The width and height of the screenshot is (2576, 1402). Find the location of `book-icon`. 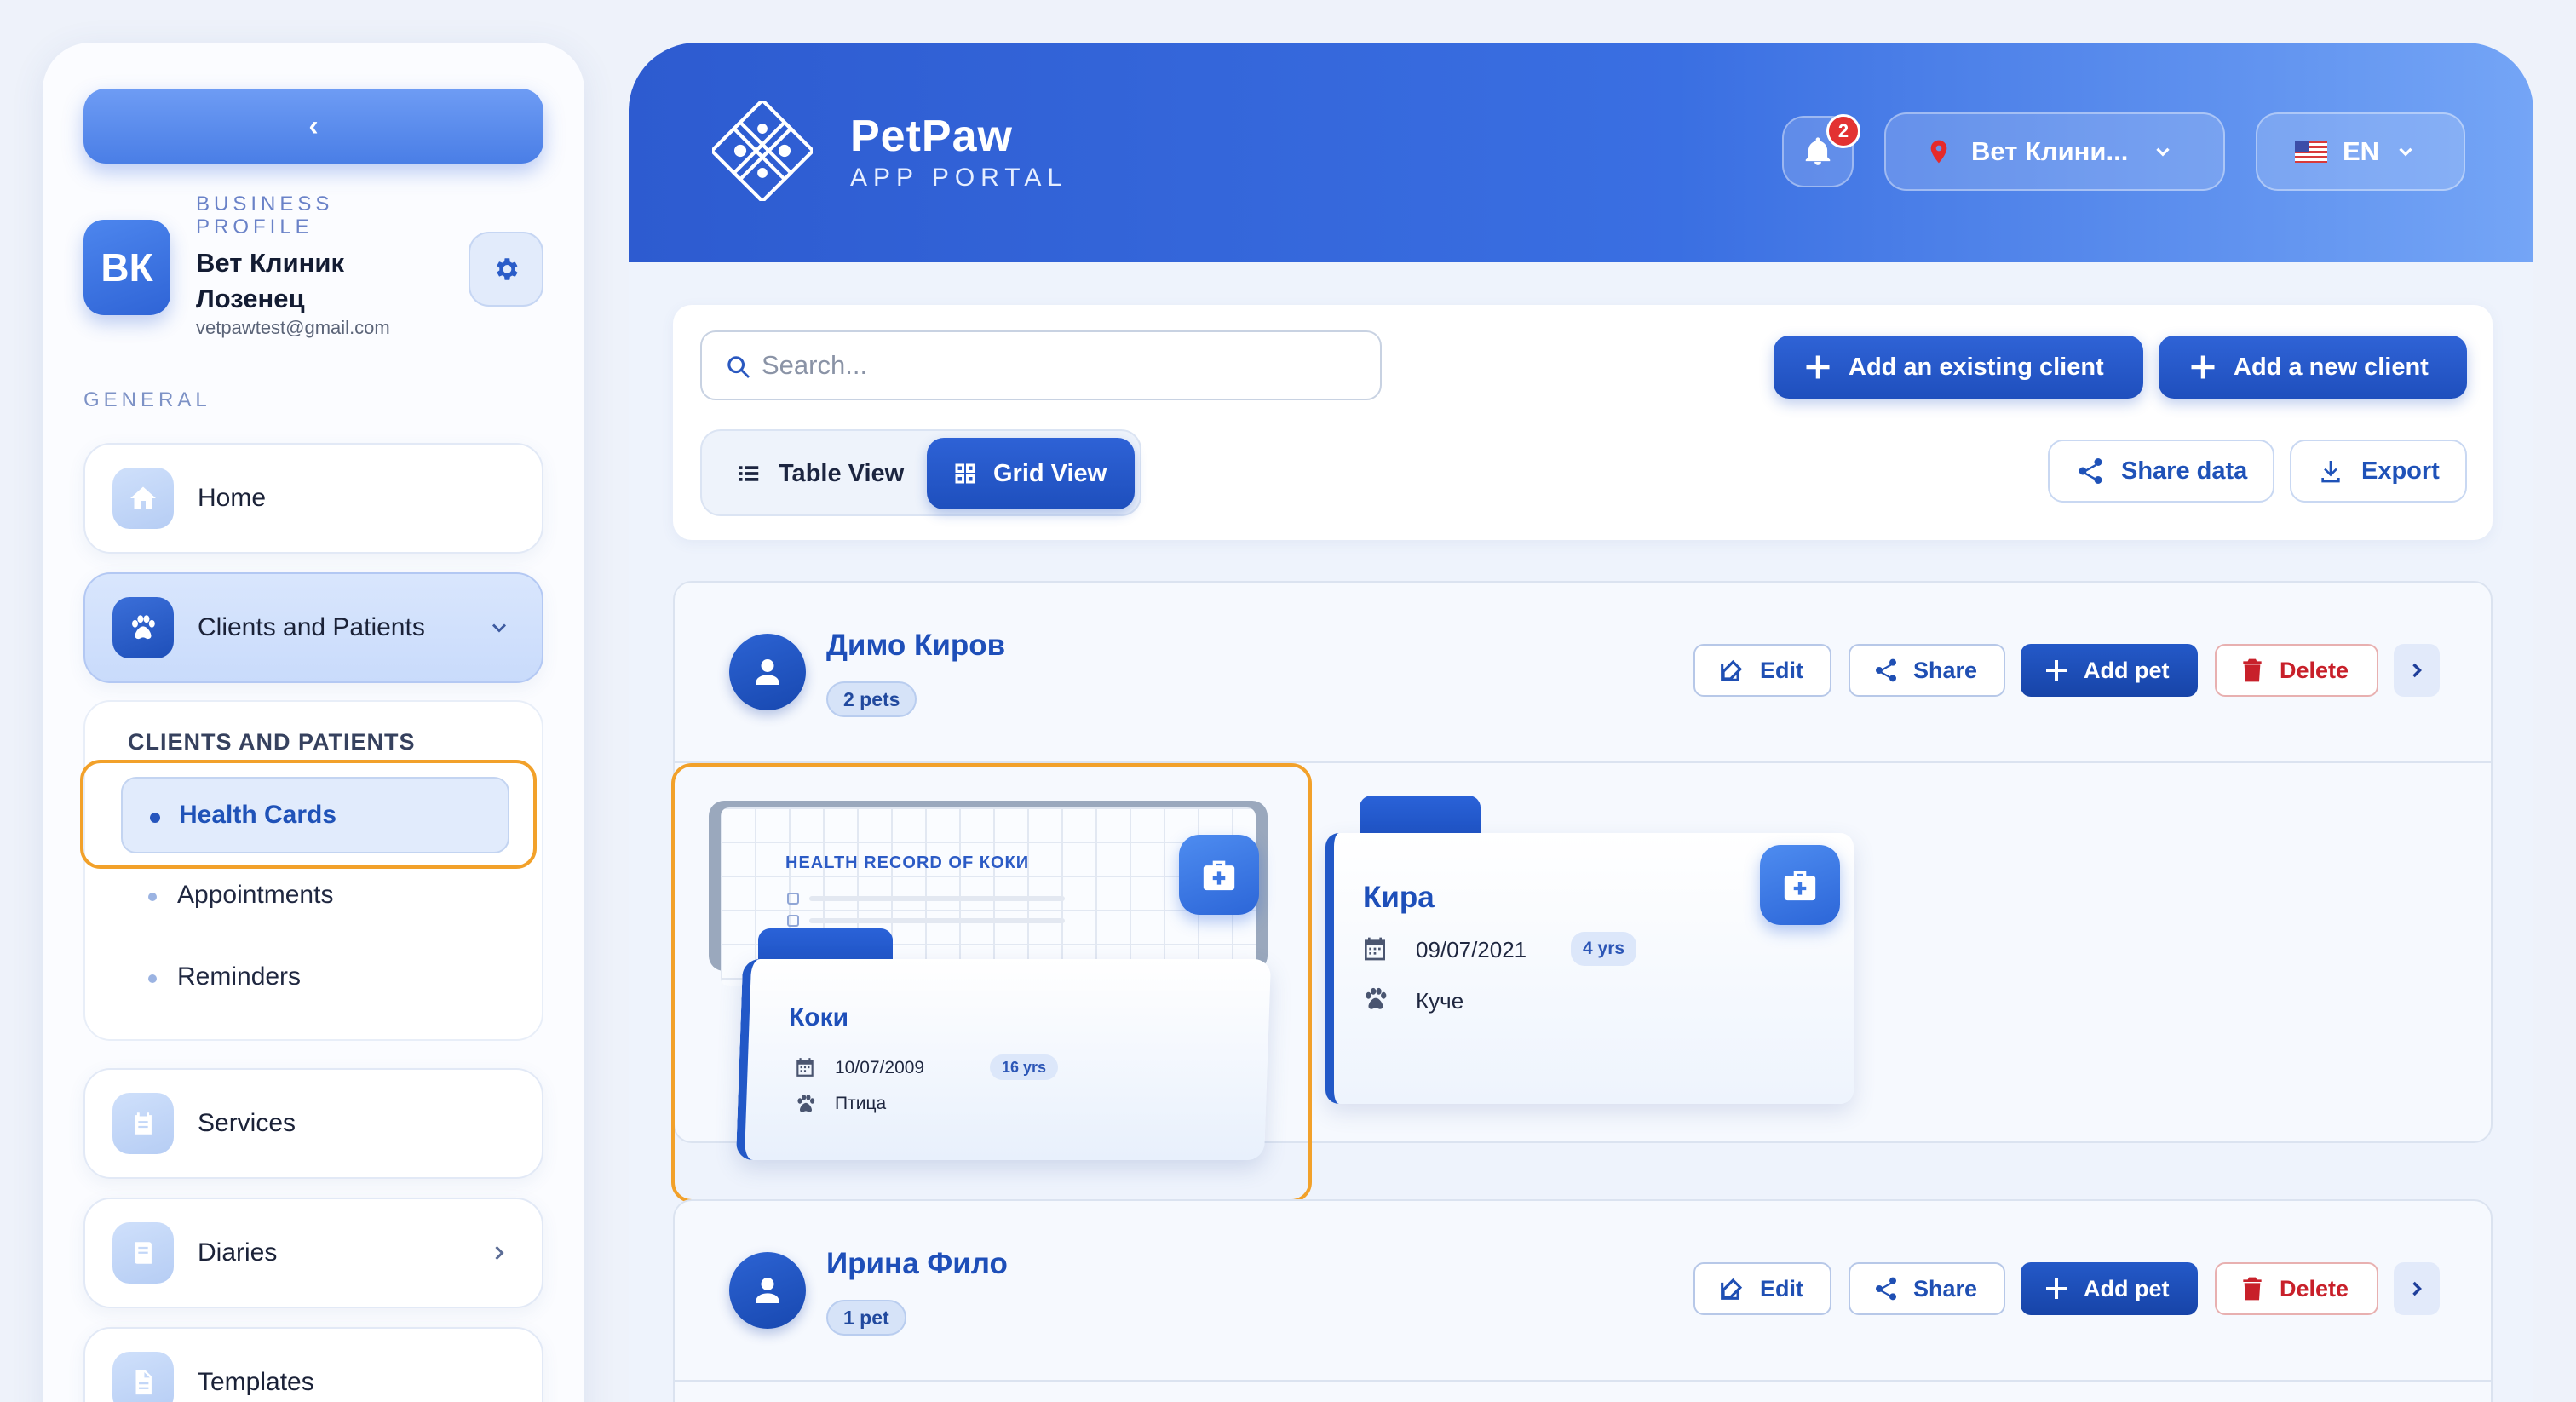

book-icon is located at coordinates (143, 1253).